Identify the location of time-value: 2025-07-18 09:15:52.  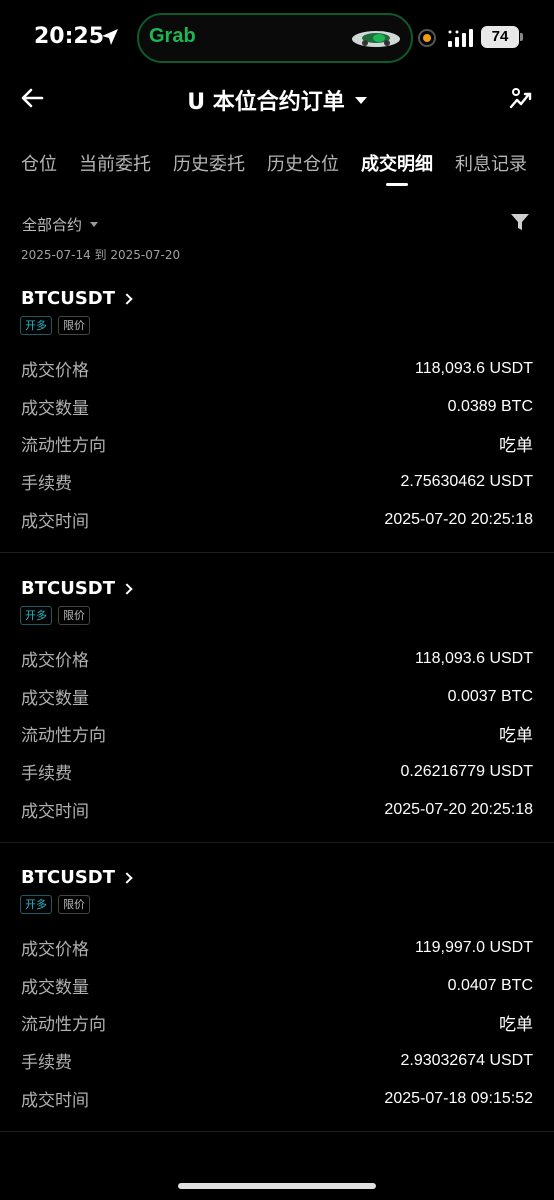
(458, 1098).